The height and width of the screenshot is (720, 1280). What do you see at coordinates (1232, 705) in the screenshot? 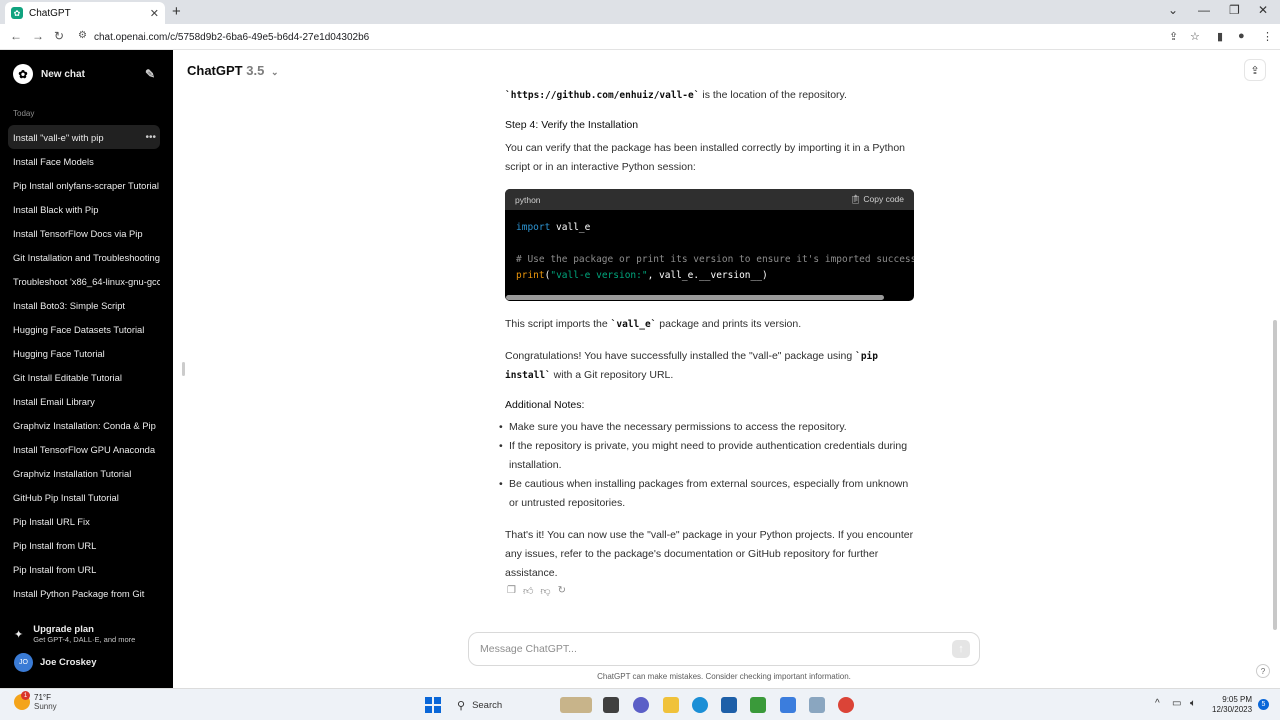
I see `system-clock: 9:05 PM 12/30/2023` at bounding box center [1232, 705].